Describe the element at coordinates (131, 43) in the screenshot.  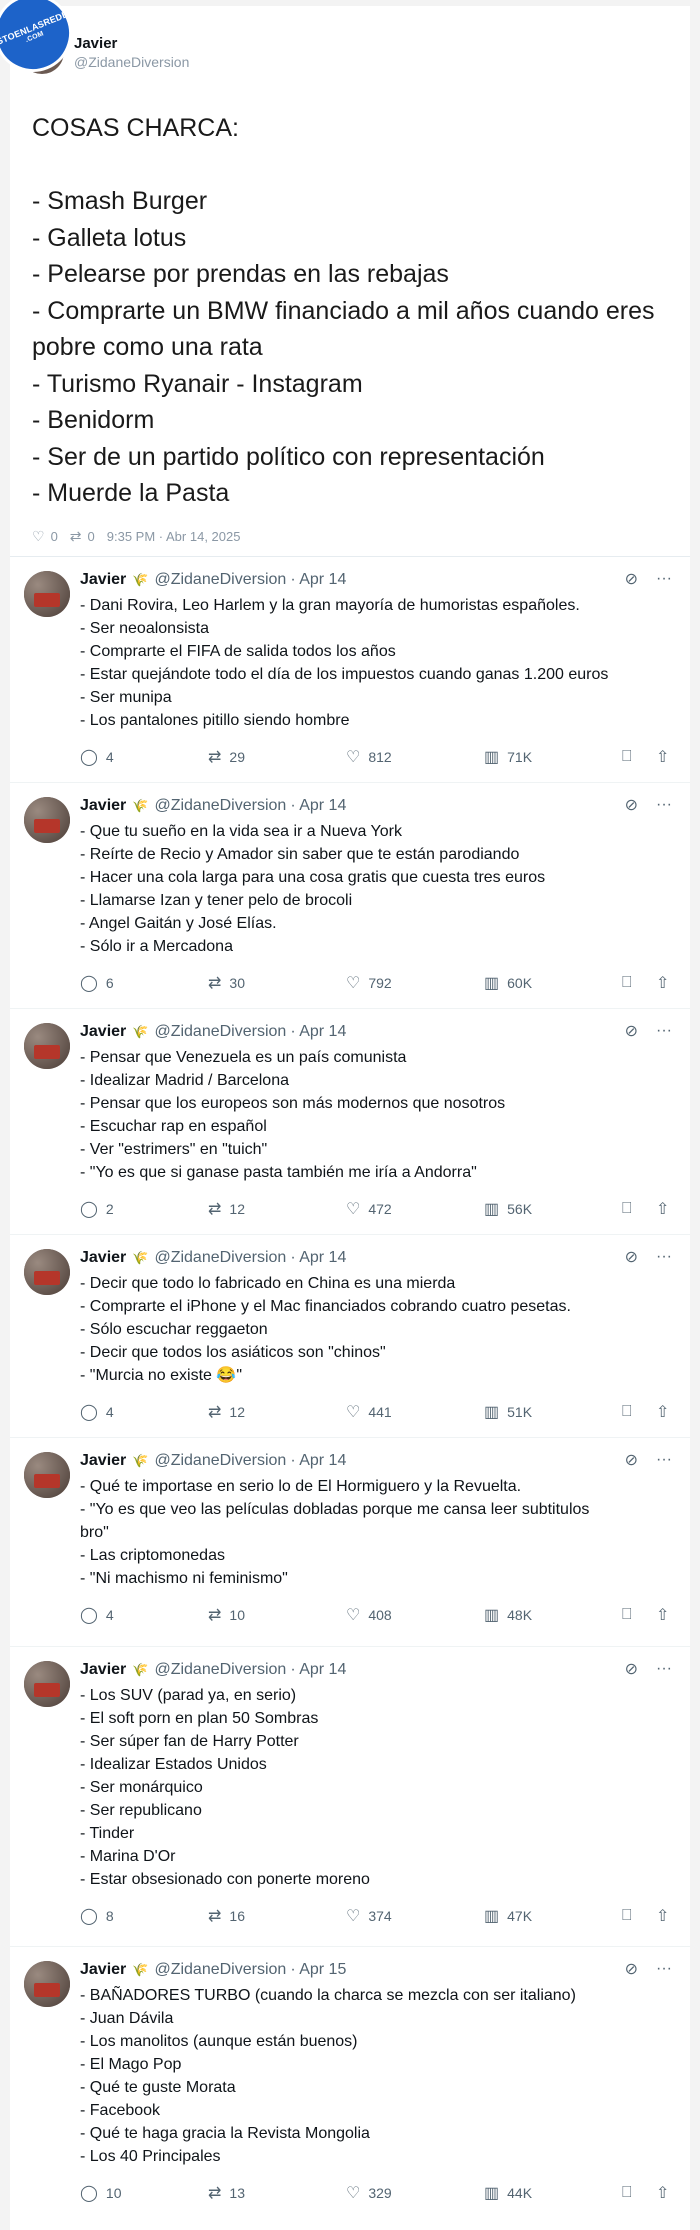
I see `op-author-name: Javier` at that location.